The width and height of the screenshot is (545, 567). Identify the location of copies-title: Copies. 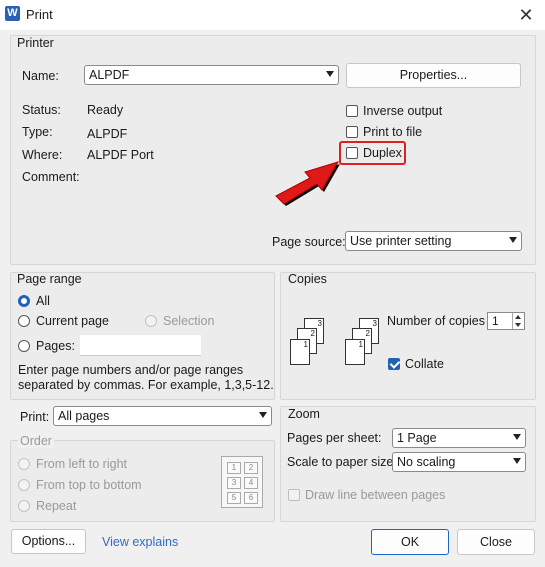
(307, 279).